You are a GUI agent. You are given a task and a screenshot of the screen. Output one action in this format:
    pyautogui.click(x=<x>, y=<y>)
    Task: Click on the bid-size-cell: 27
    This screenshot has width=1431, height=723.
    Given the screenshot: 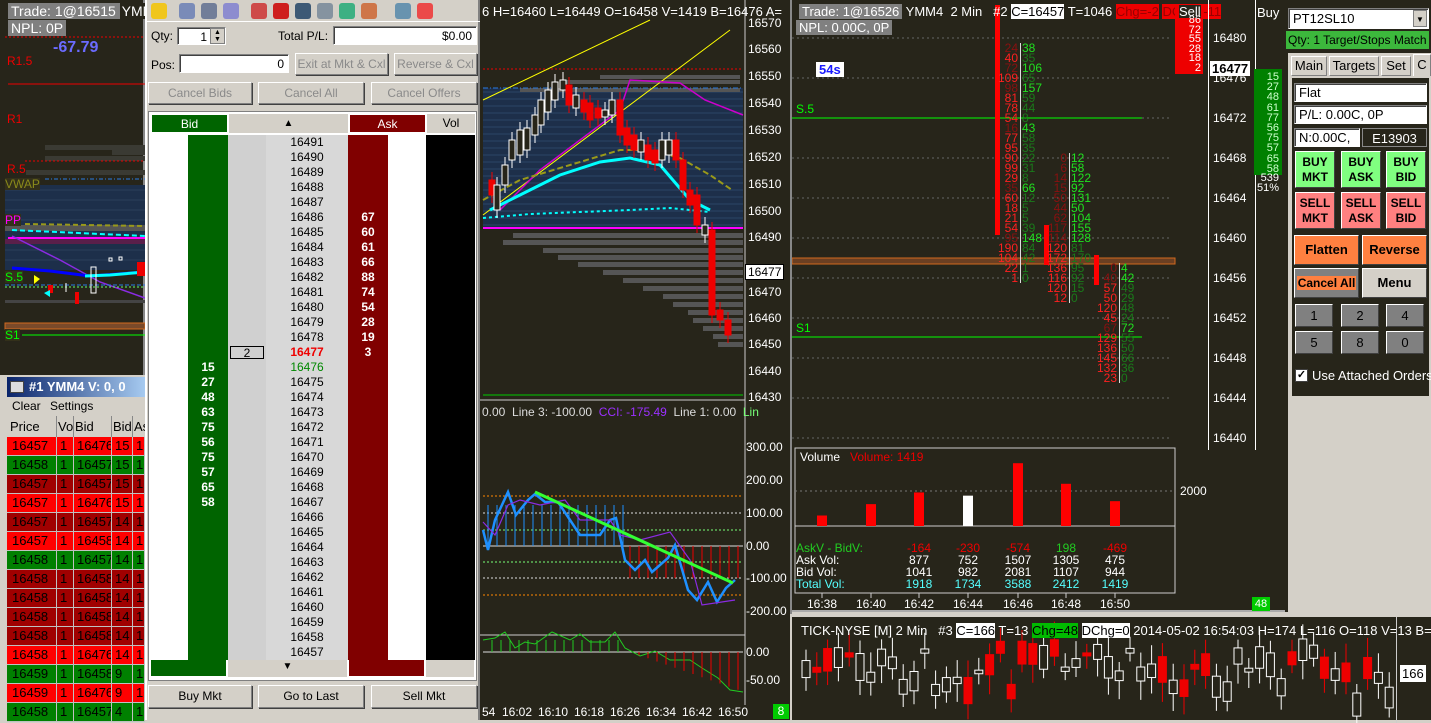 What is the action you would take?
    pyautogui.click(x=208, y=382)
    